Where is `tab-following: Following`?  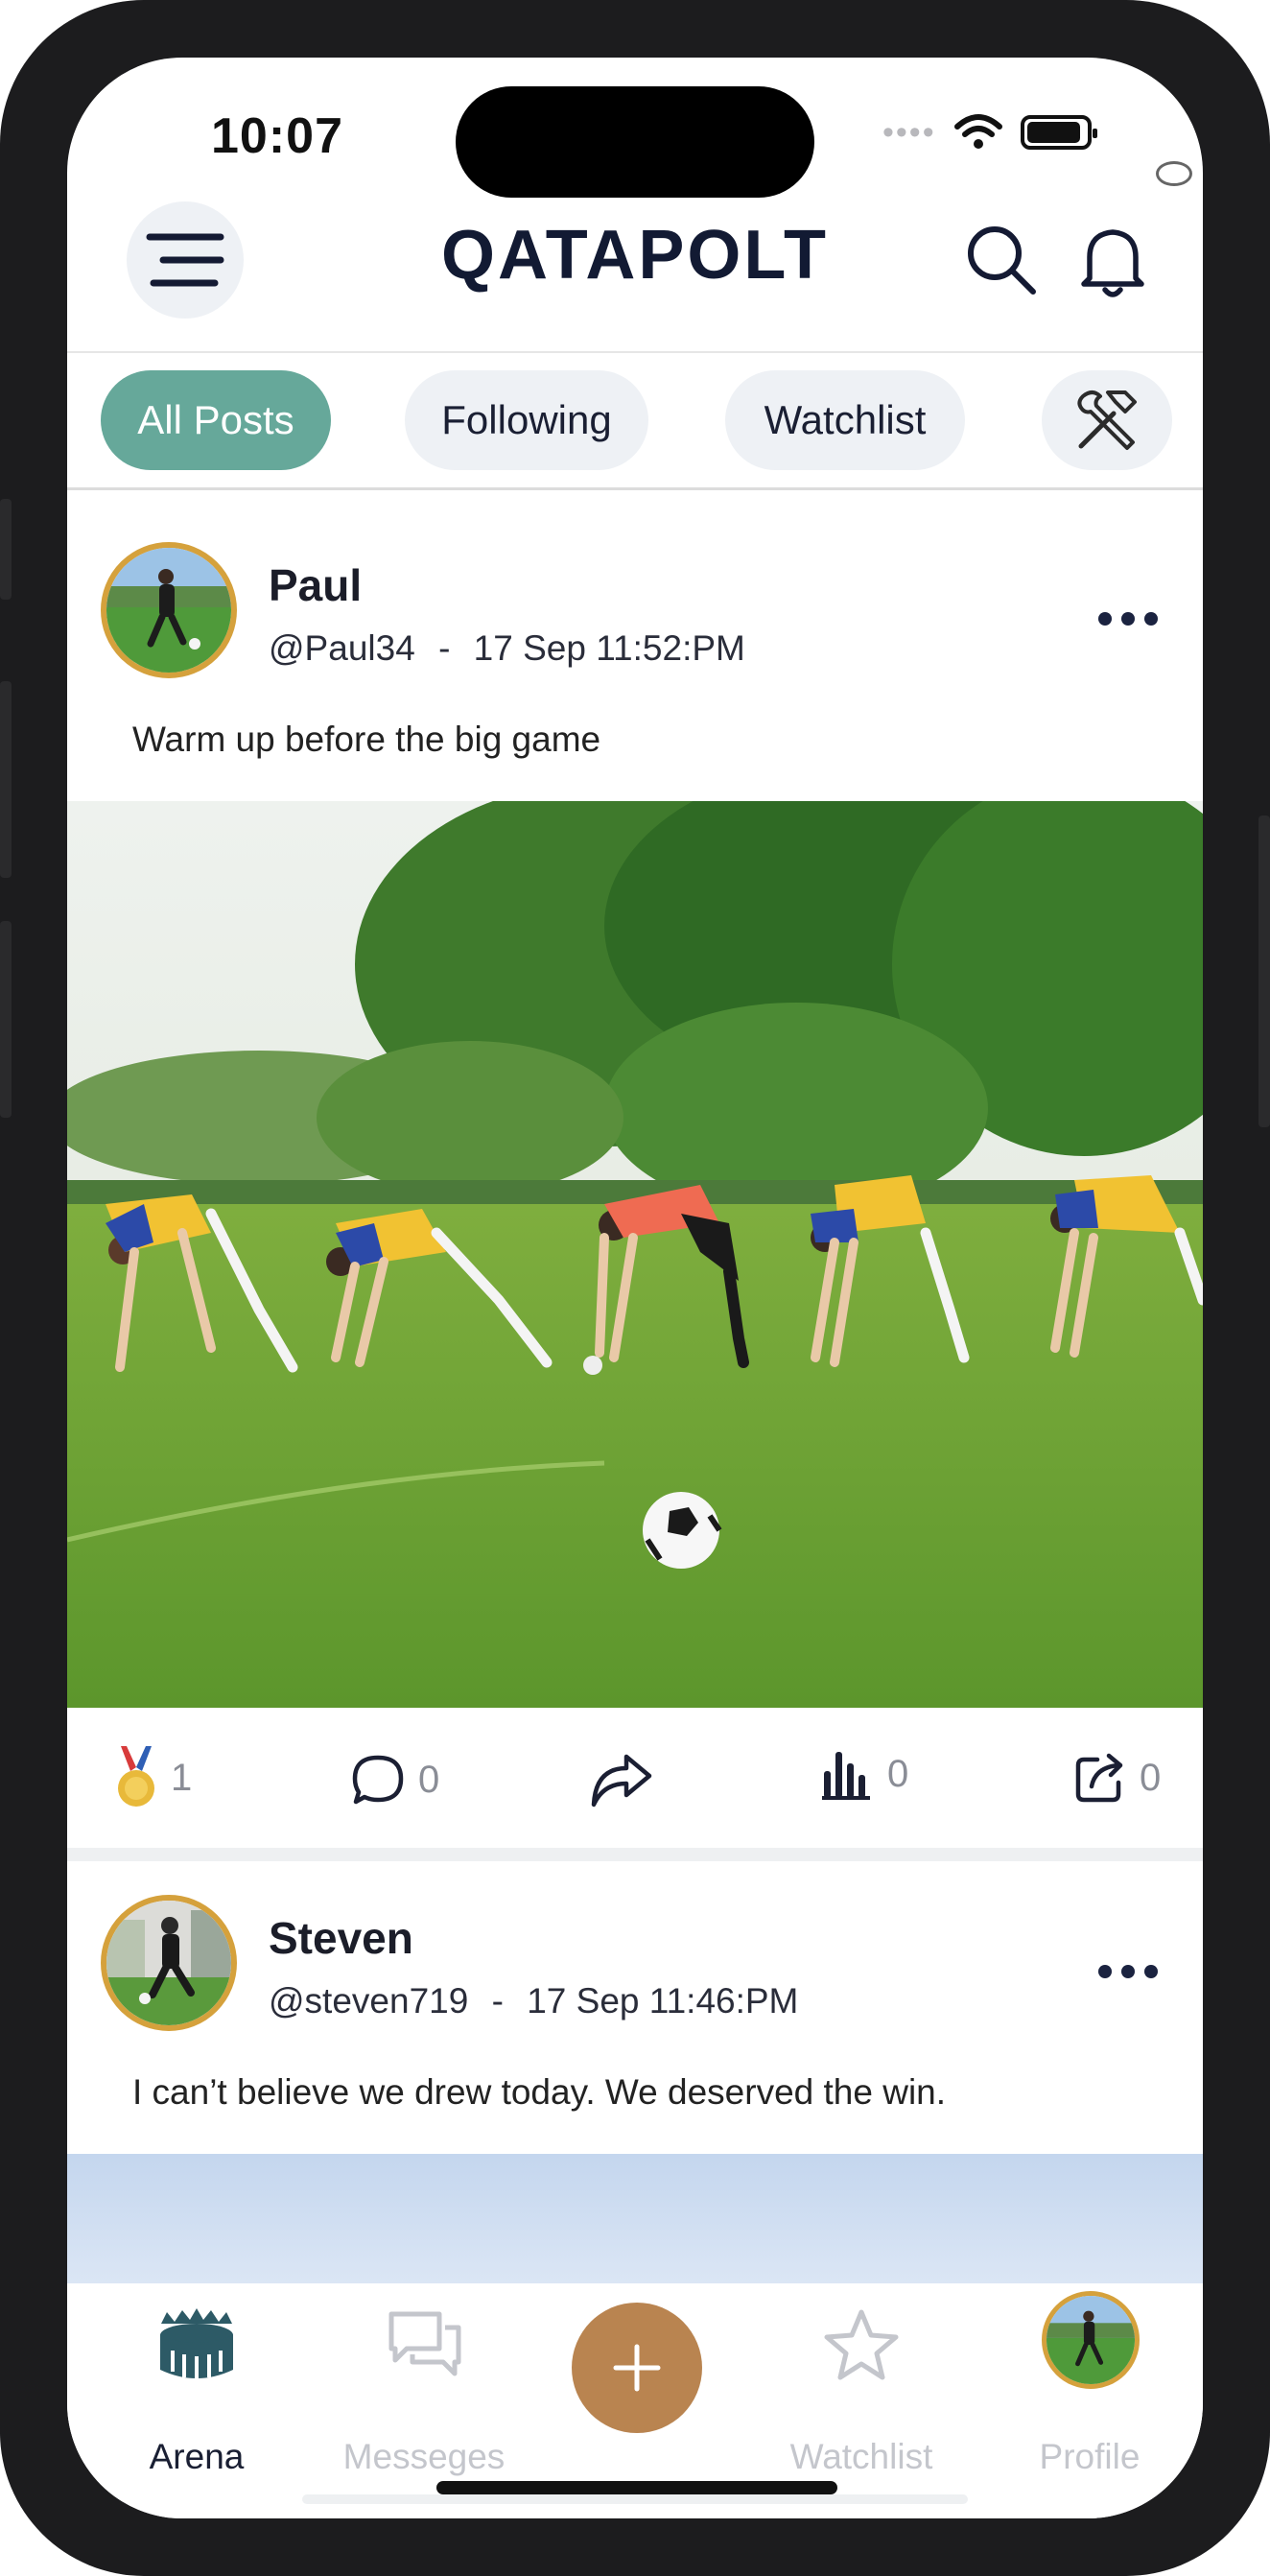
tab-following: Following is located at coordinates (526, 420).